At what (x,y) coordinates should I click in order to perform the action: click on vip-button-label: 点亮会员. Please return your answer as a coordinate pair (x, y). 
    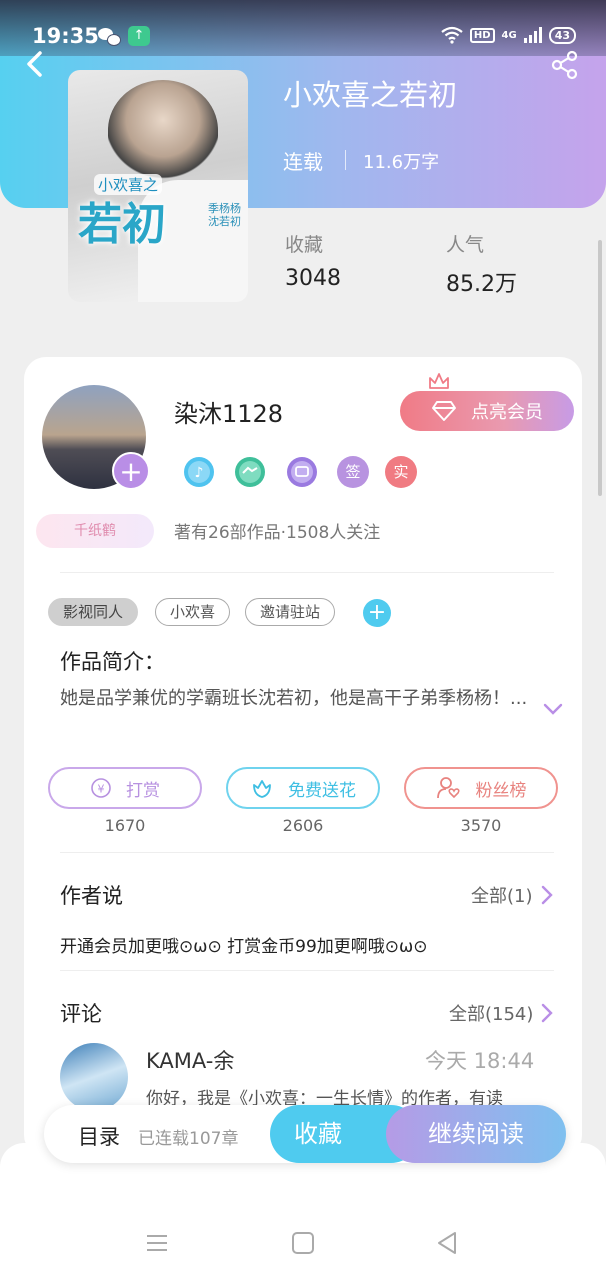
    Looking at the image, I should click on (507, 412).